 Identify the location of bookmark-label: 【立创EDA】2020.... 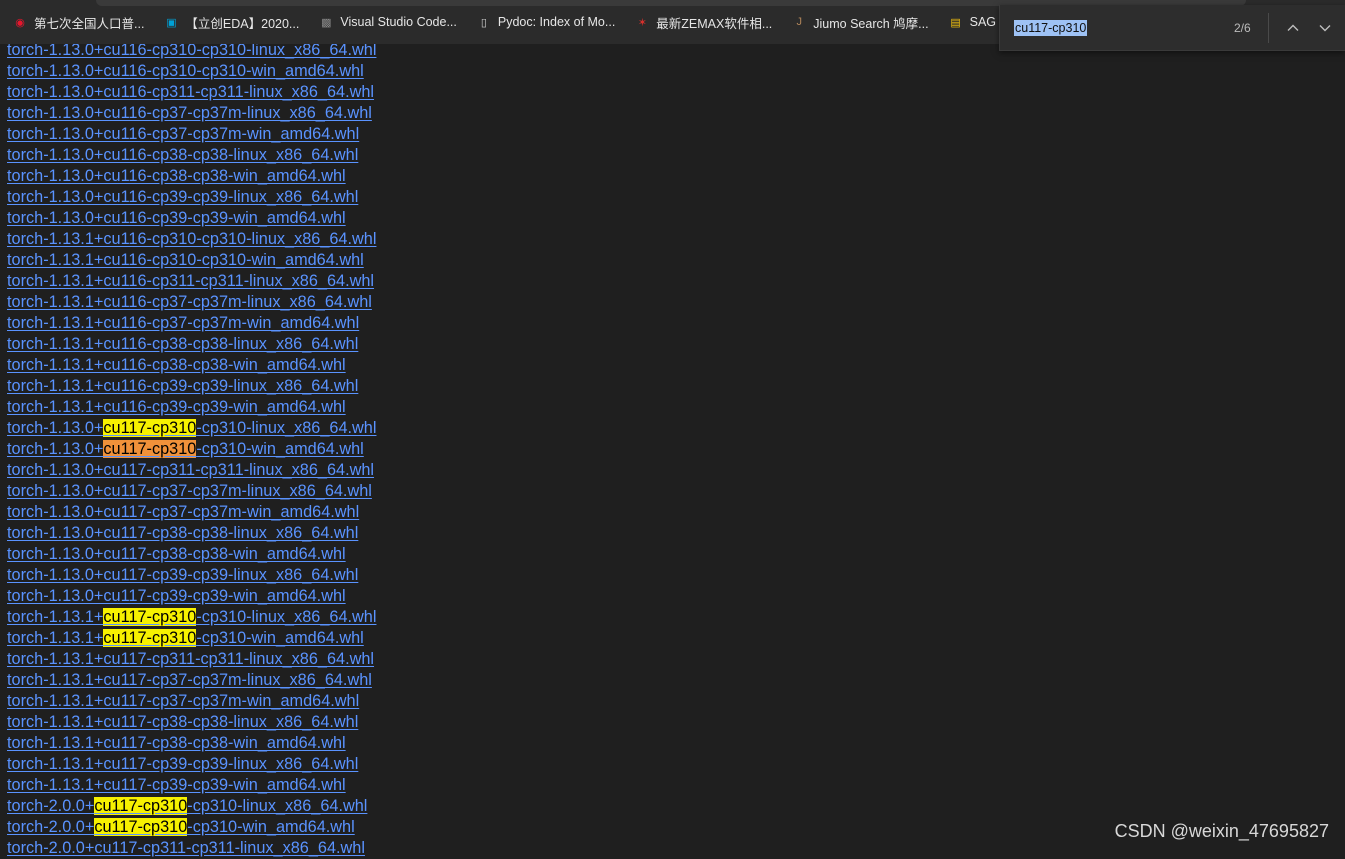
(242, 23).